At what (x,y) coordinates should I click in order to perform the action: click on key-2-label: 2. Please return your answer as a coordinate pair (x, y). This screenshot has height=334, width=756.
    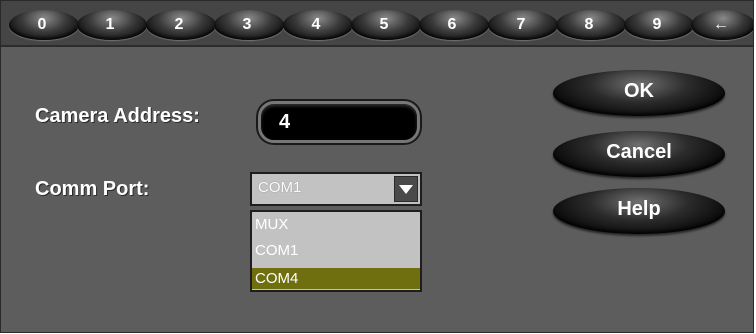
    Looking at the image, I should click on (179, 24).